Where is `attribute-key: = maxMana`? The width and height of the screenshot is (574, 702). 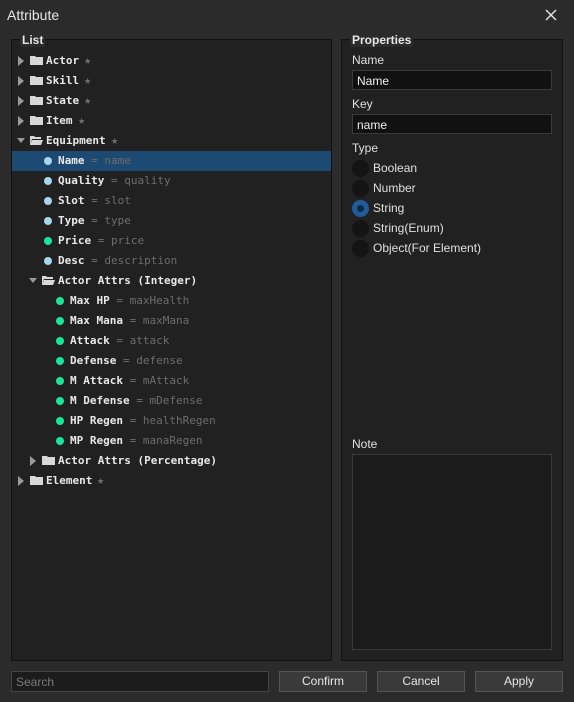 attribute-key: = maxMana is located at coordinates (159, 320).